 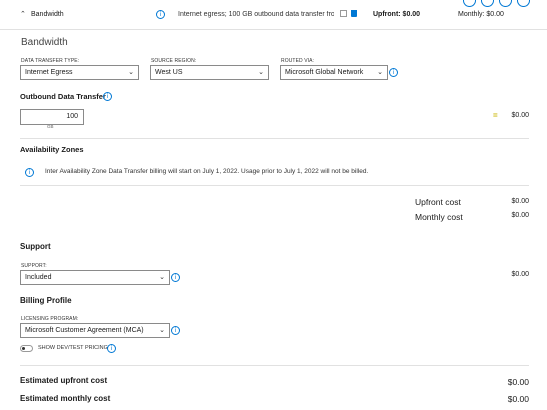 I want to click on licensing-program-select: Microsoft Customer Agreement (MCA) ⌄, so click(x=95, y=330).